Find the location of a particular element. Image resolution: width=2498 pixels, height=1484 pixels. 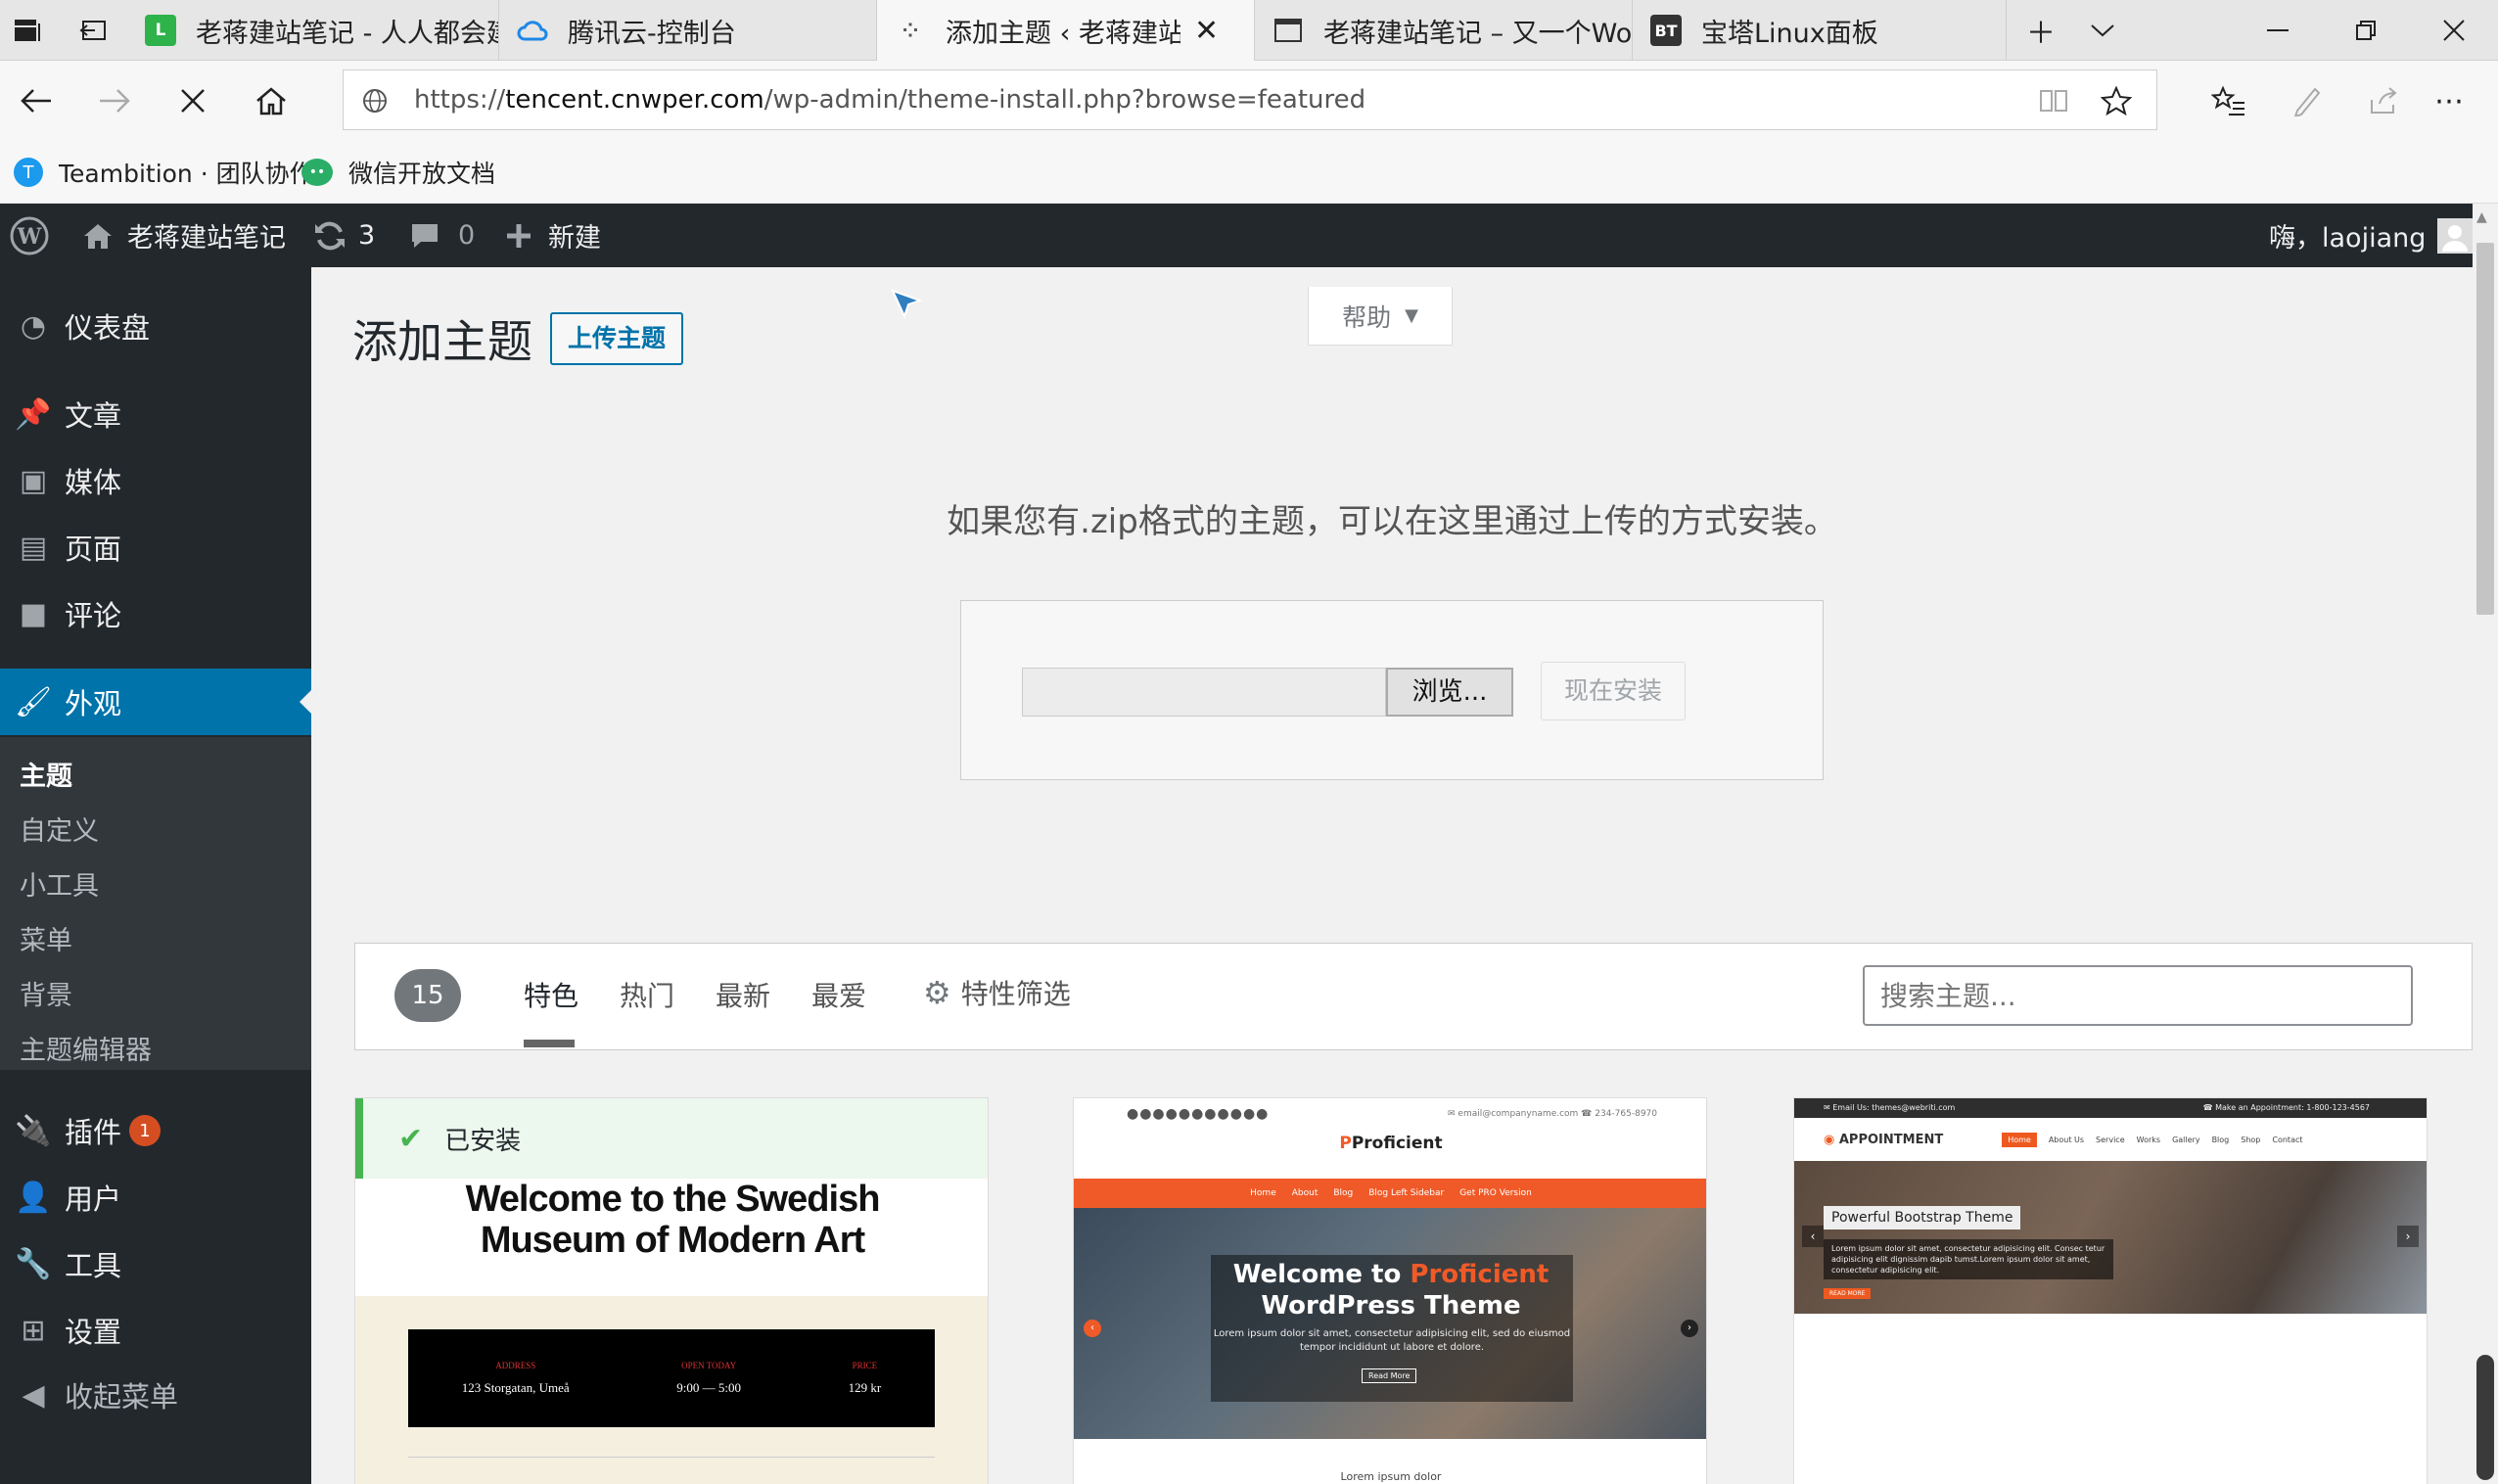

laojiang-site-icon: L is located at coordinates (160, 30).